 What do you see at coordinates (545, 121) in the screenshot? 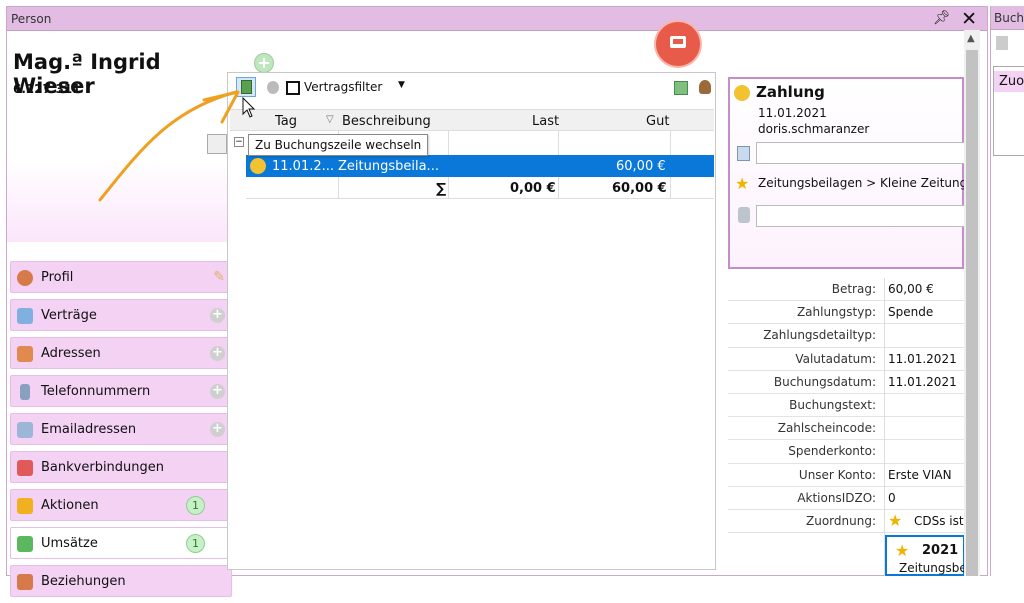
I see `column-last: Last` at bounding box center [545, 121].